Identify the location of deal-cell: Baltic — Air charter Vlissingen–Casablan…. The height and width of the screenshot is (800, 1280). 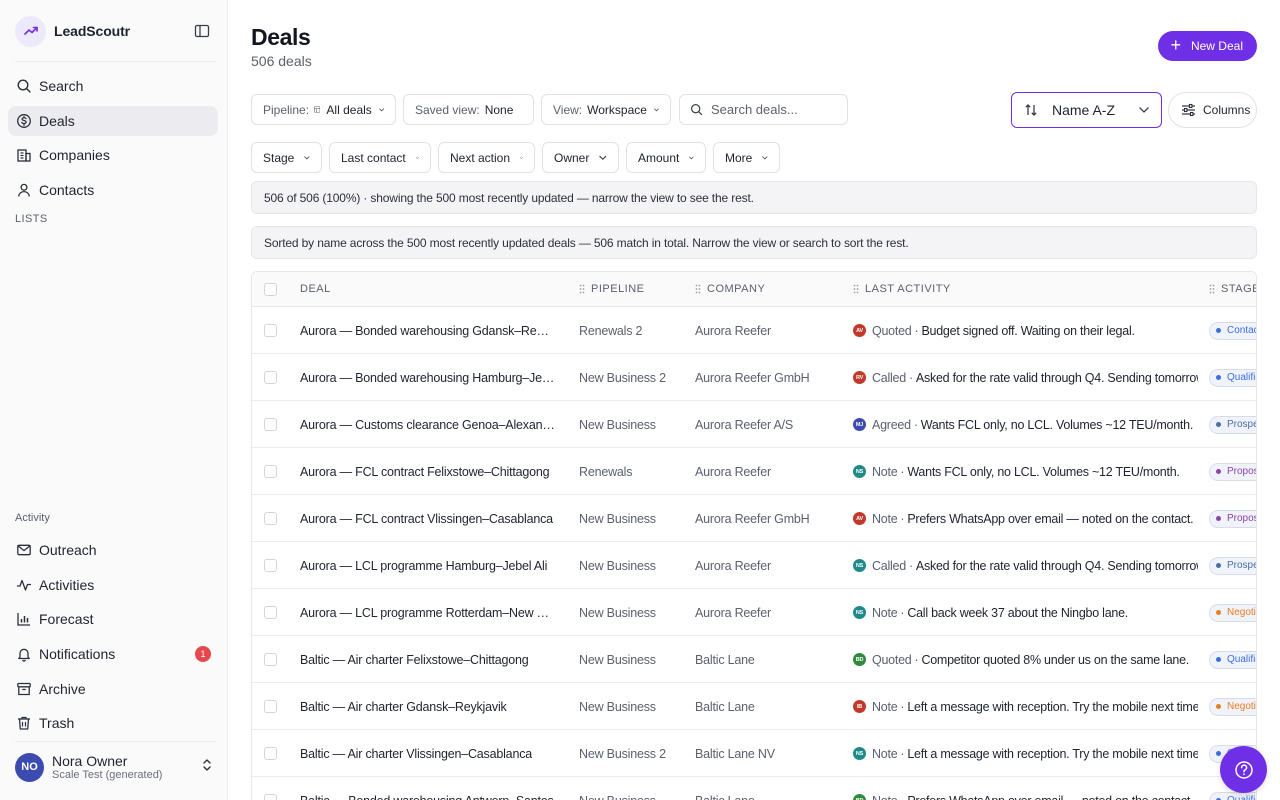
(427, 753).